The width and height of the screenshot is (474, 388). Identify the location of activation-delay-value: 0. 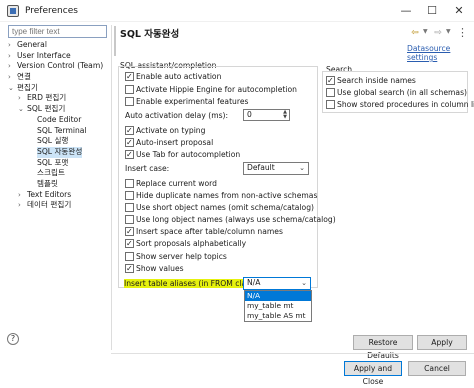
(249, 114).